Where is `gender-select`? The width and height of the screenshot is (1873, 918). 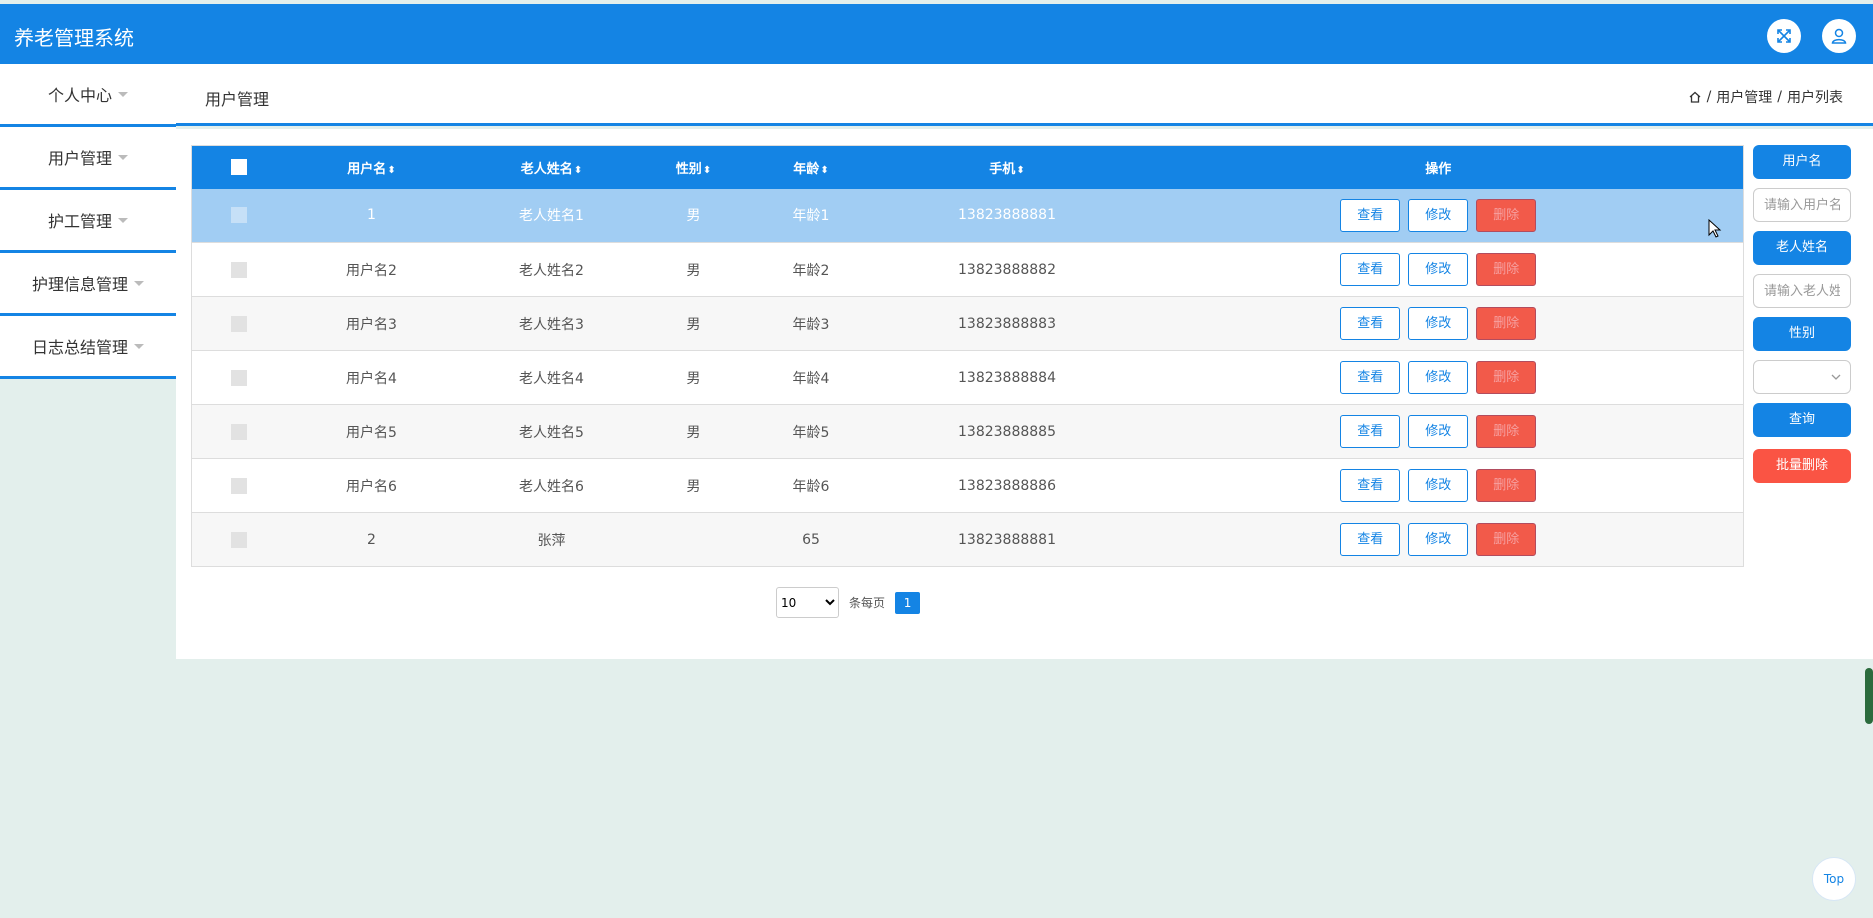 gender-select is located at coordinates (1802, 377).